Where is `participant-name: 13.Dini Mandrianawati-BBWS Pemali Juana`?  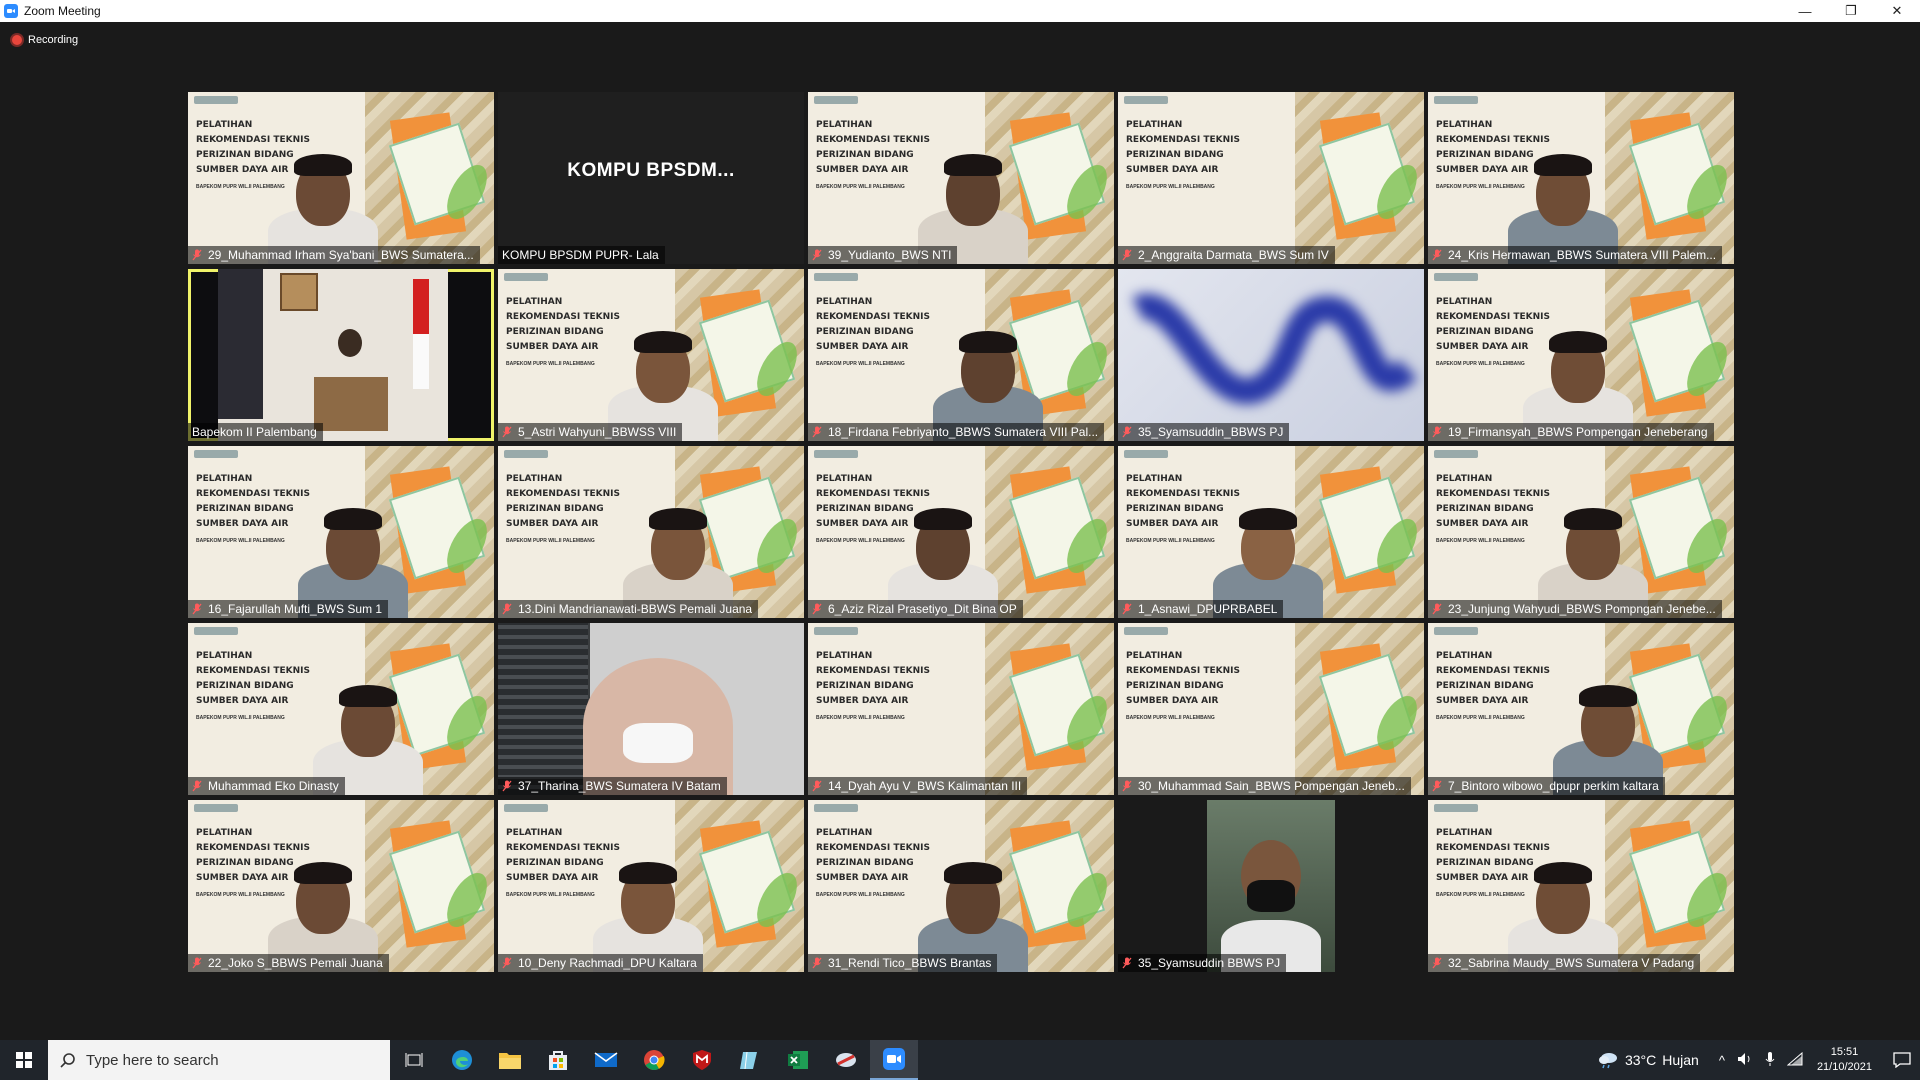 participant-name: 13.Dini Mandrianawati-BBWS Pemali Juana is located at coordinates (635, 609).